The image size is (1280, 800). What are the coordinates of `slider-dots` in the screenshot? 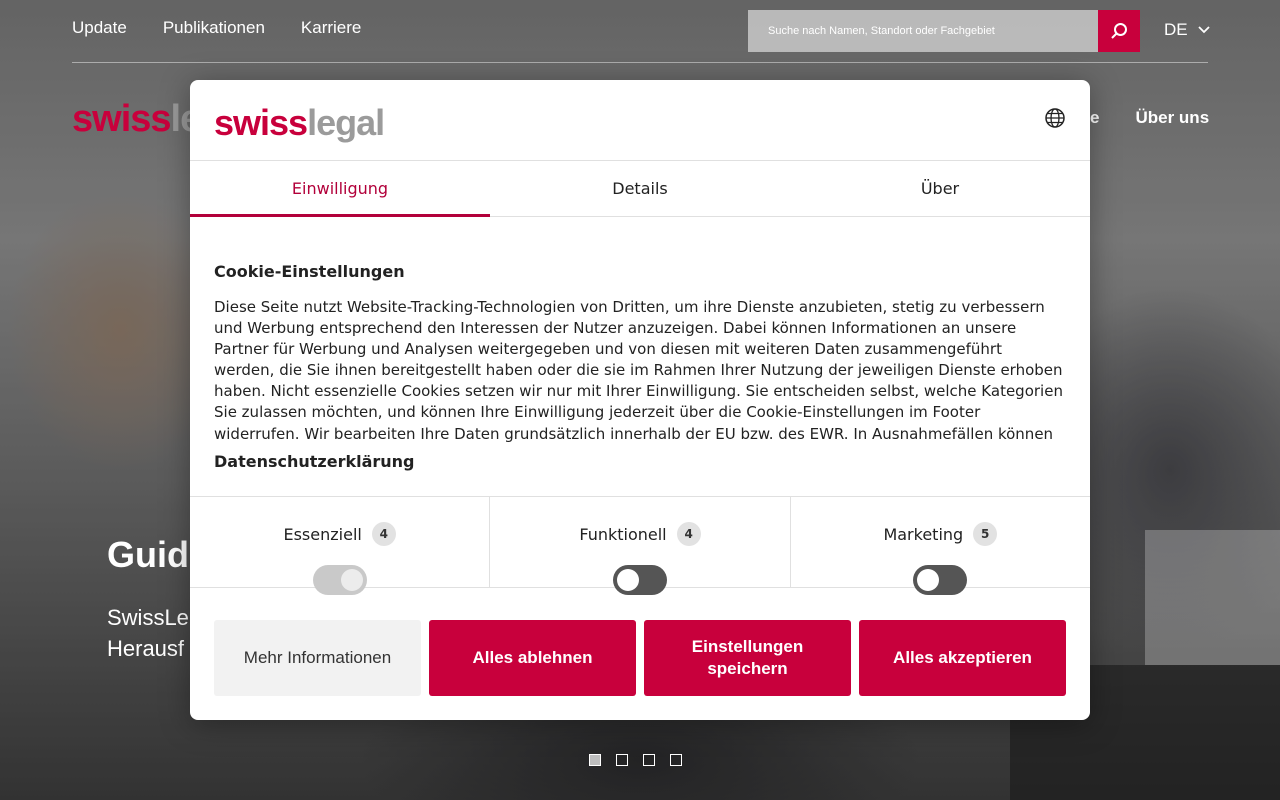 It's located at (635, 760).